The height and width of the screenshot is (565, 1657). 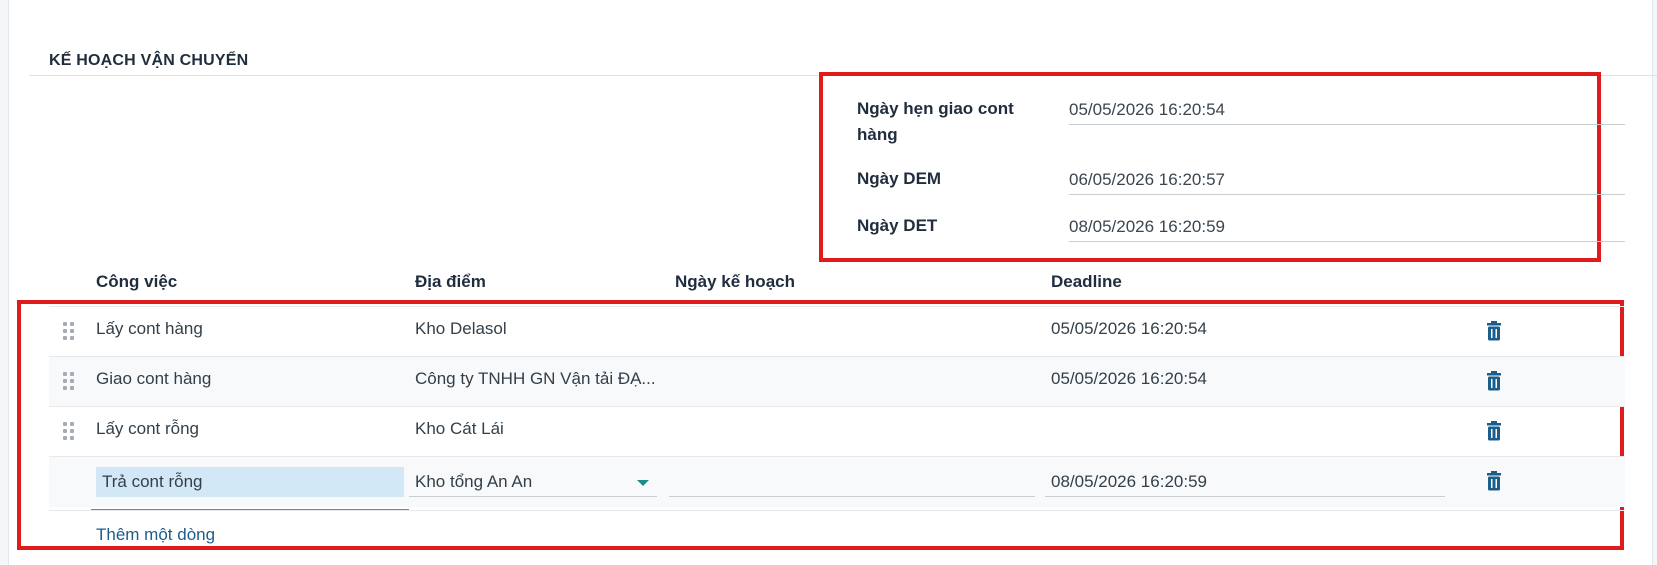 I want to click on det-date-field: 08/05/2026 16:20:59, so click(x=1347, y=227).